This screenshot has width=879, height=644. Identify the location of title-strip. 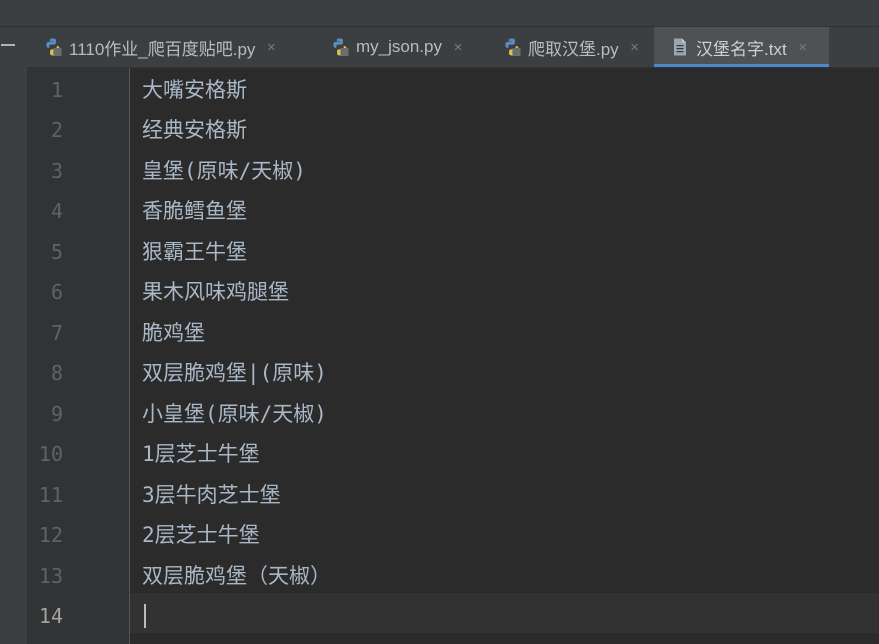
(439, 13).